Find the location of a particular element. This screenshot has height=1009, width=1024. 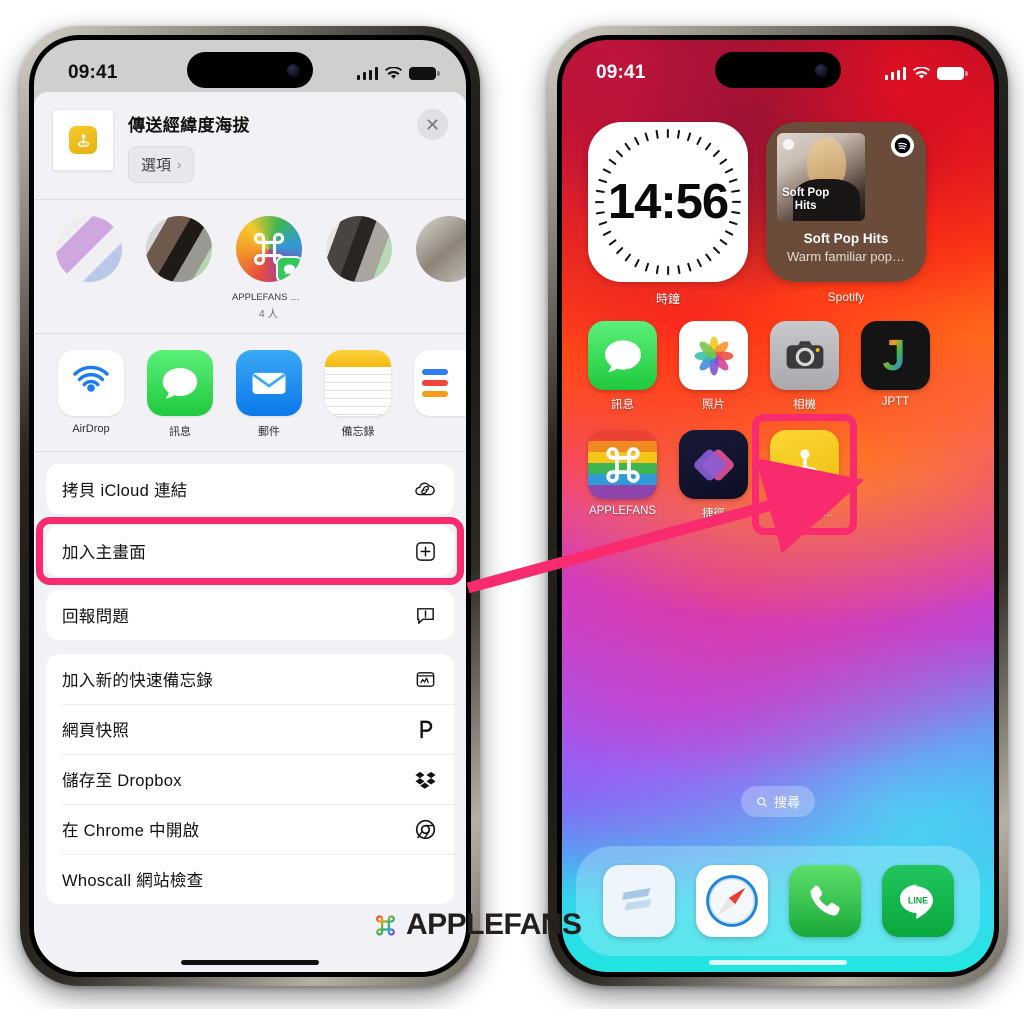

share-app-airdrop: AirDrop is located at coordinates (91, 394).